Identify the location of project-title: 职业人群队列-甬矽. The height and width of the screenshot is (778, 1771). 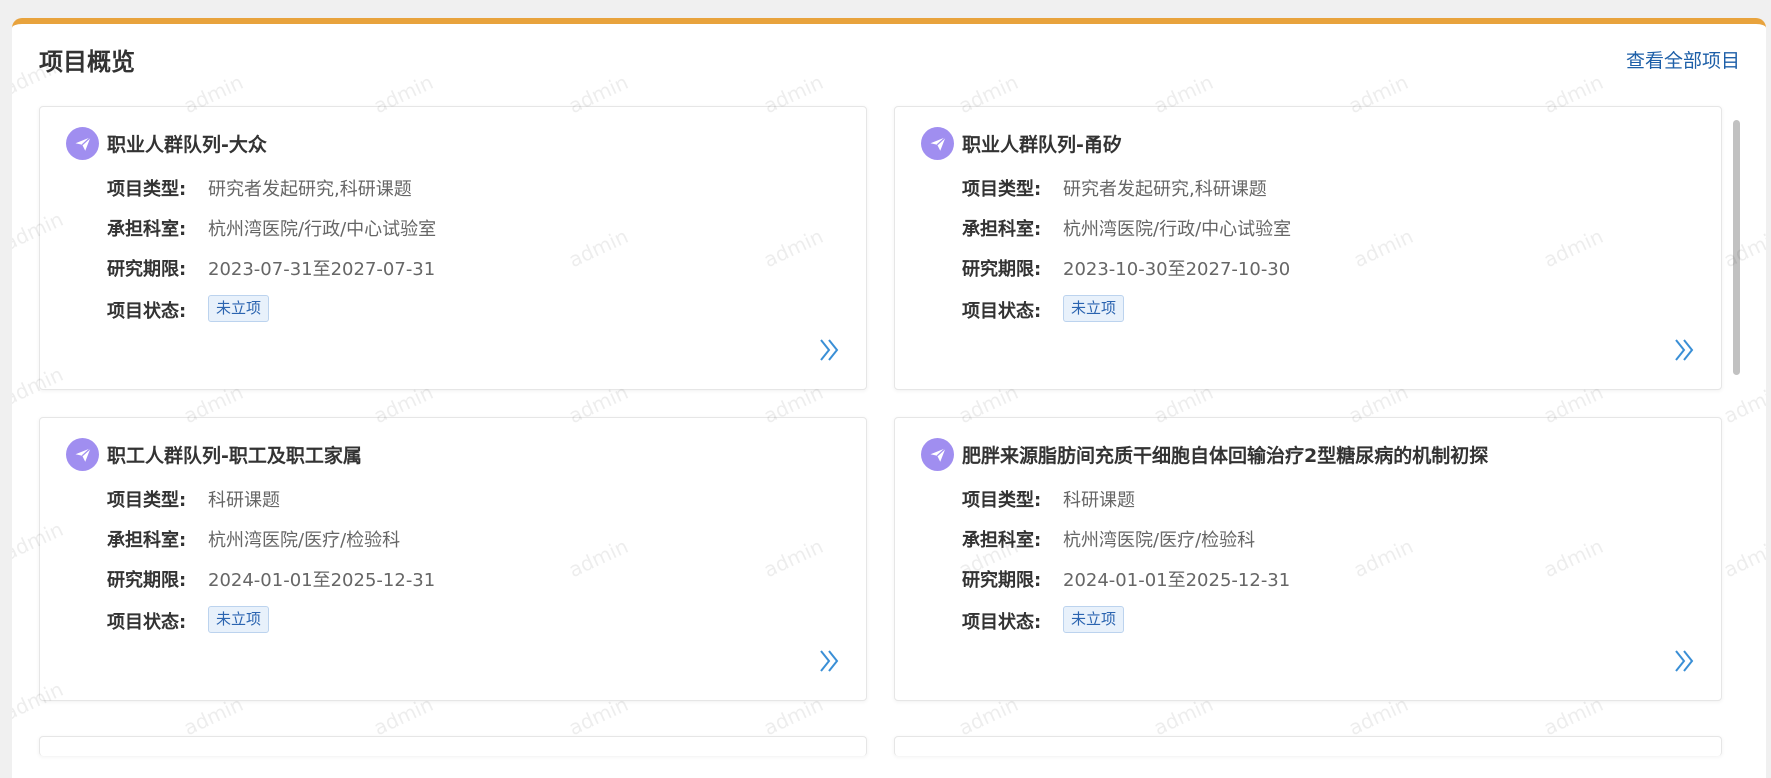
(1042, 145).